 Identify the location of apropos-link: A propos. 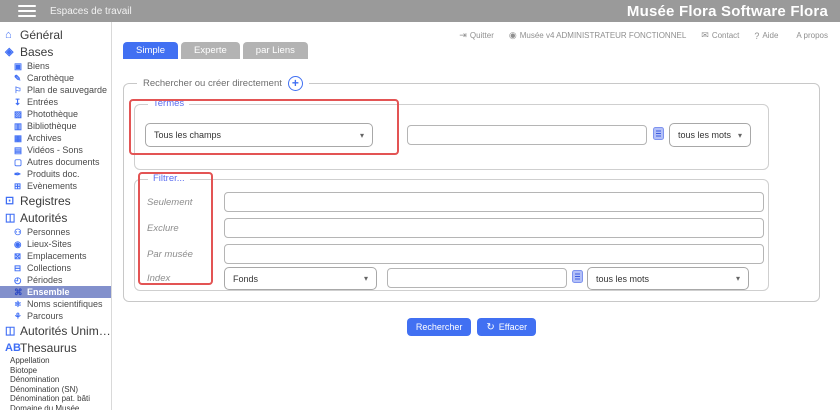
(810, 35).